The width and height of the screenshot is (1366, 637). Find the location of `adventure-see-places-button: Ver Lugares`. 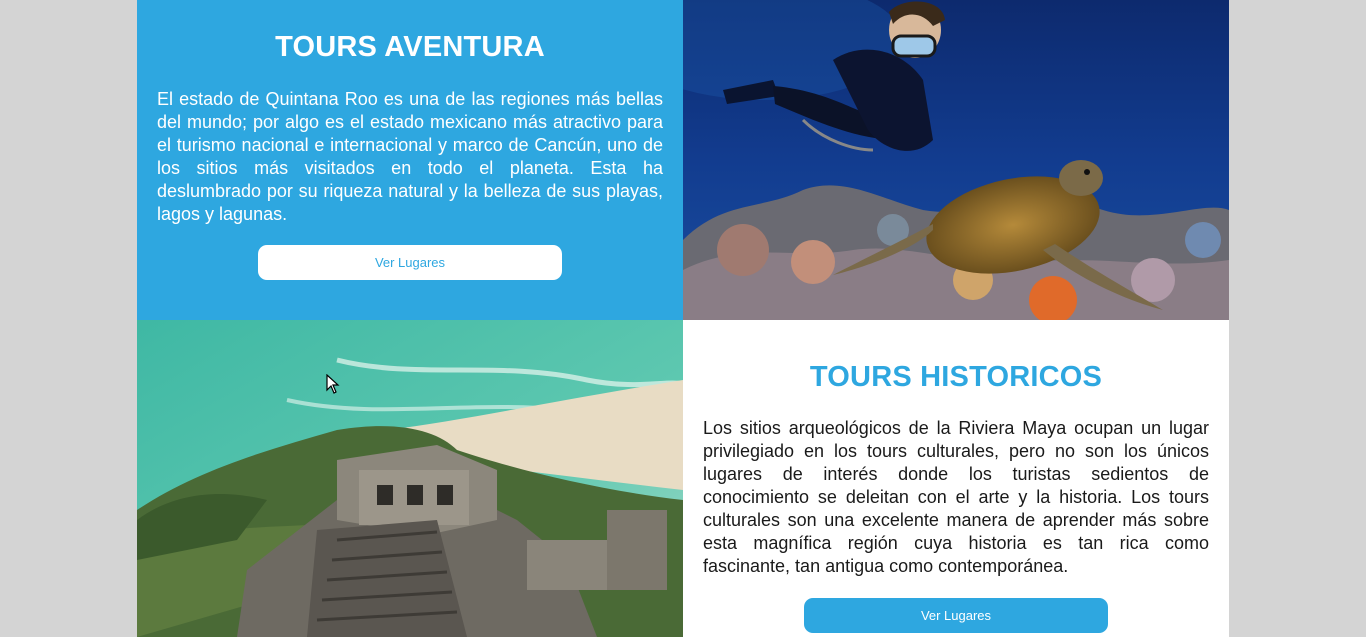

adventure-see-places-button: Ver Lugares is located at coordinates (410, 262).